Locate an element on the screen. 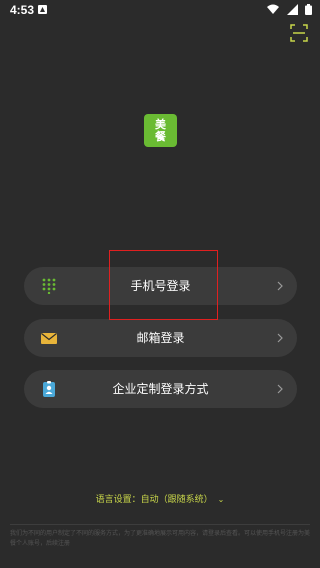 This screenshot has width=320, height=568. logo-char-2: 餐 is located at coordinates (160, 136).